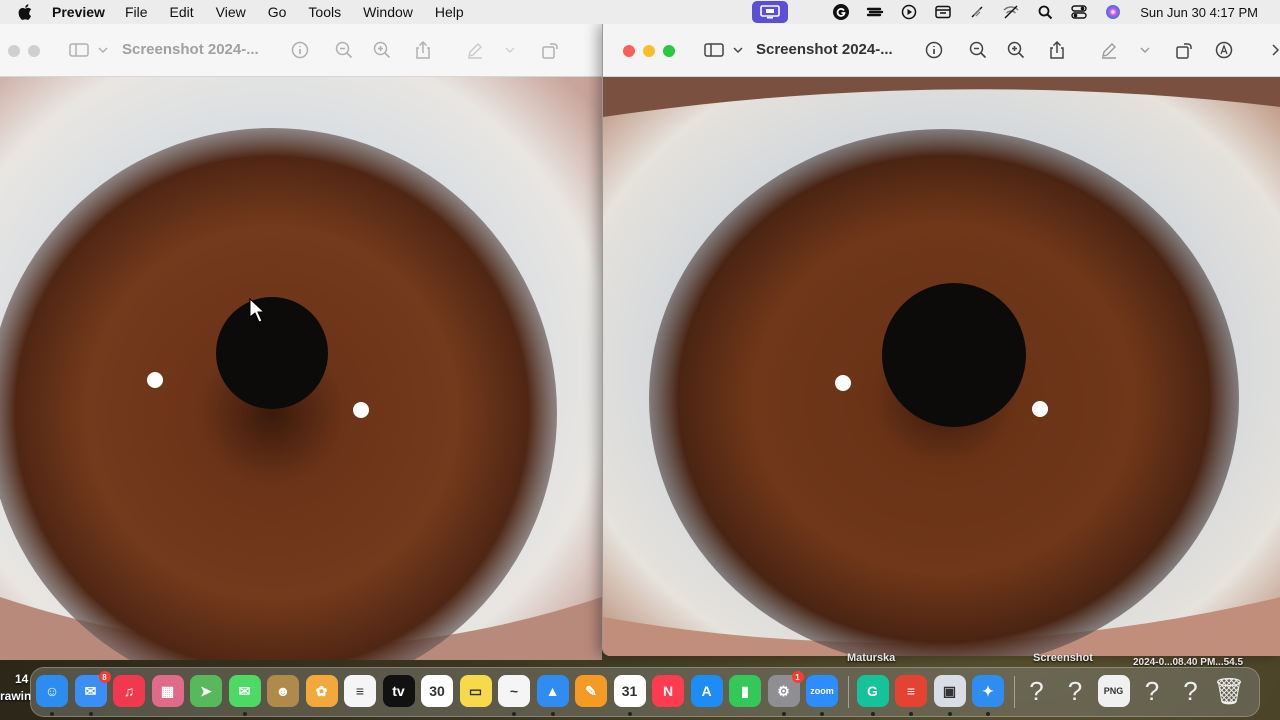 Image resolution: width=1280 pixels, height=720 pixels. What do you see at coordinates (167, 691) in the screenshot?
I see `launchpad-icon: ▦` at bounding box center [167, 691].